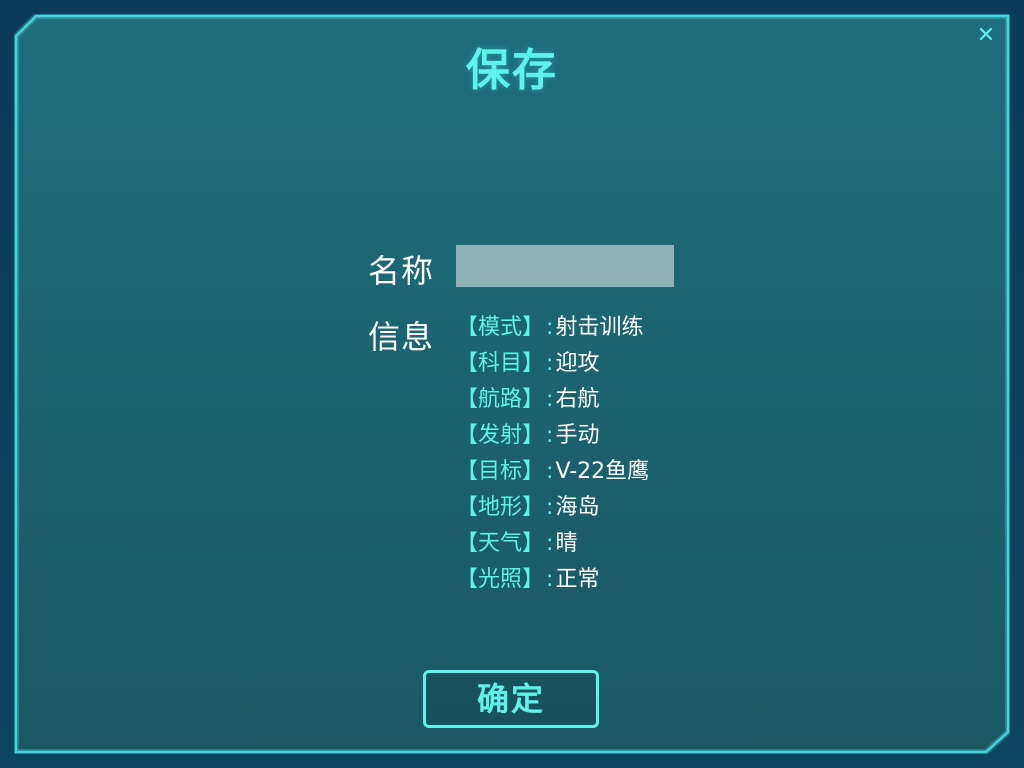 The height and width of the screenshot is (768, 1024). I want to click on name-label: 名称, so click(401, 271).